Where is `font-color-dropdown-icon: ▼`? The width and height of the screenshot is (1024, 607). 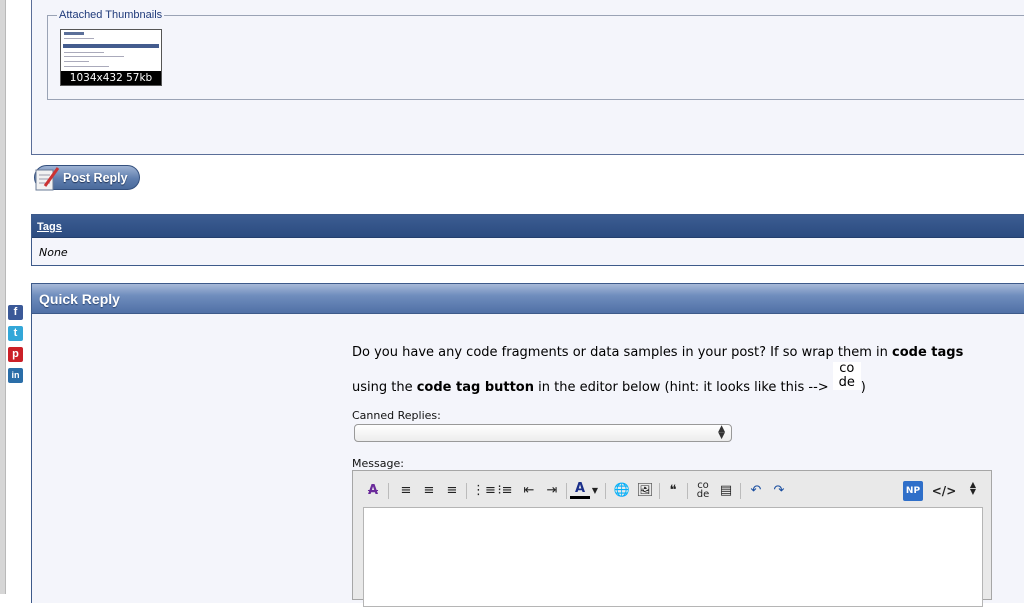 font-color-dropdown-icon: ▼ is located at coordinates (595, 491).